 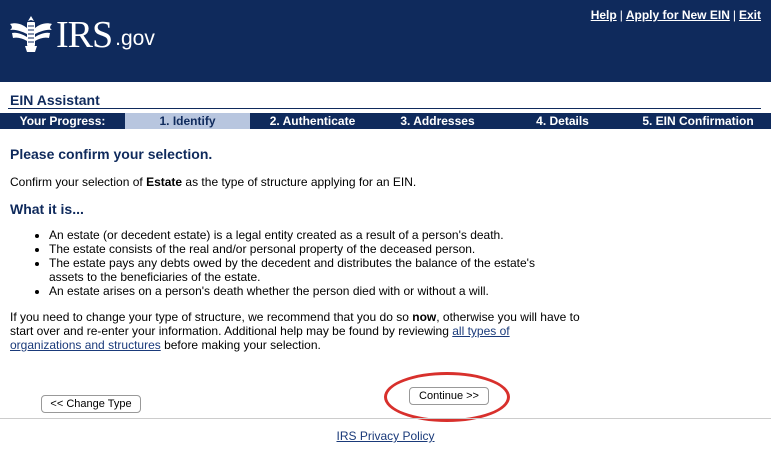 What do you see at coordinates (78, 182) in the screenshot?
I see `confirm-prefix: Confirm your selection of` at bounding box center [78, 182].